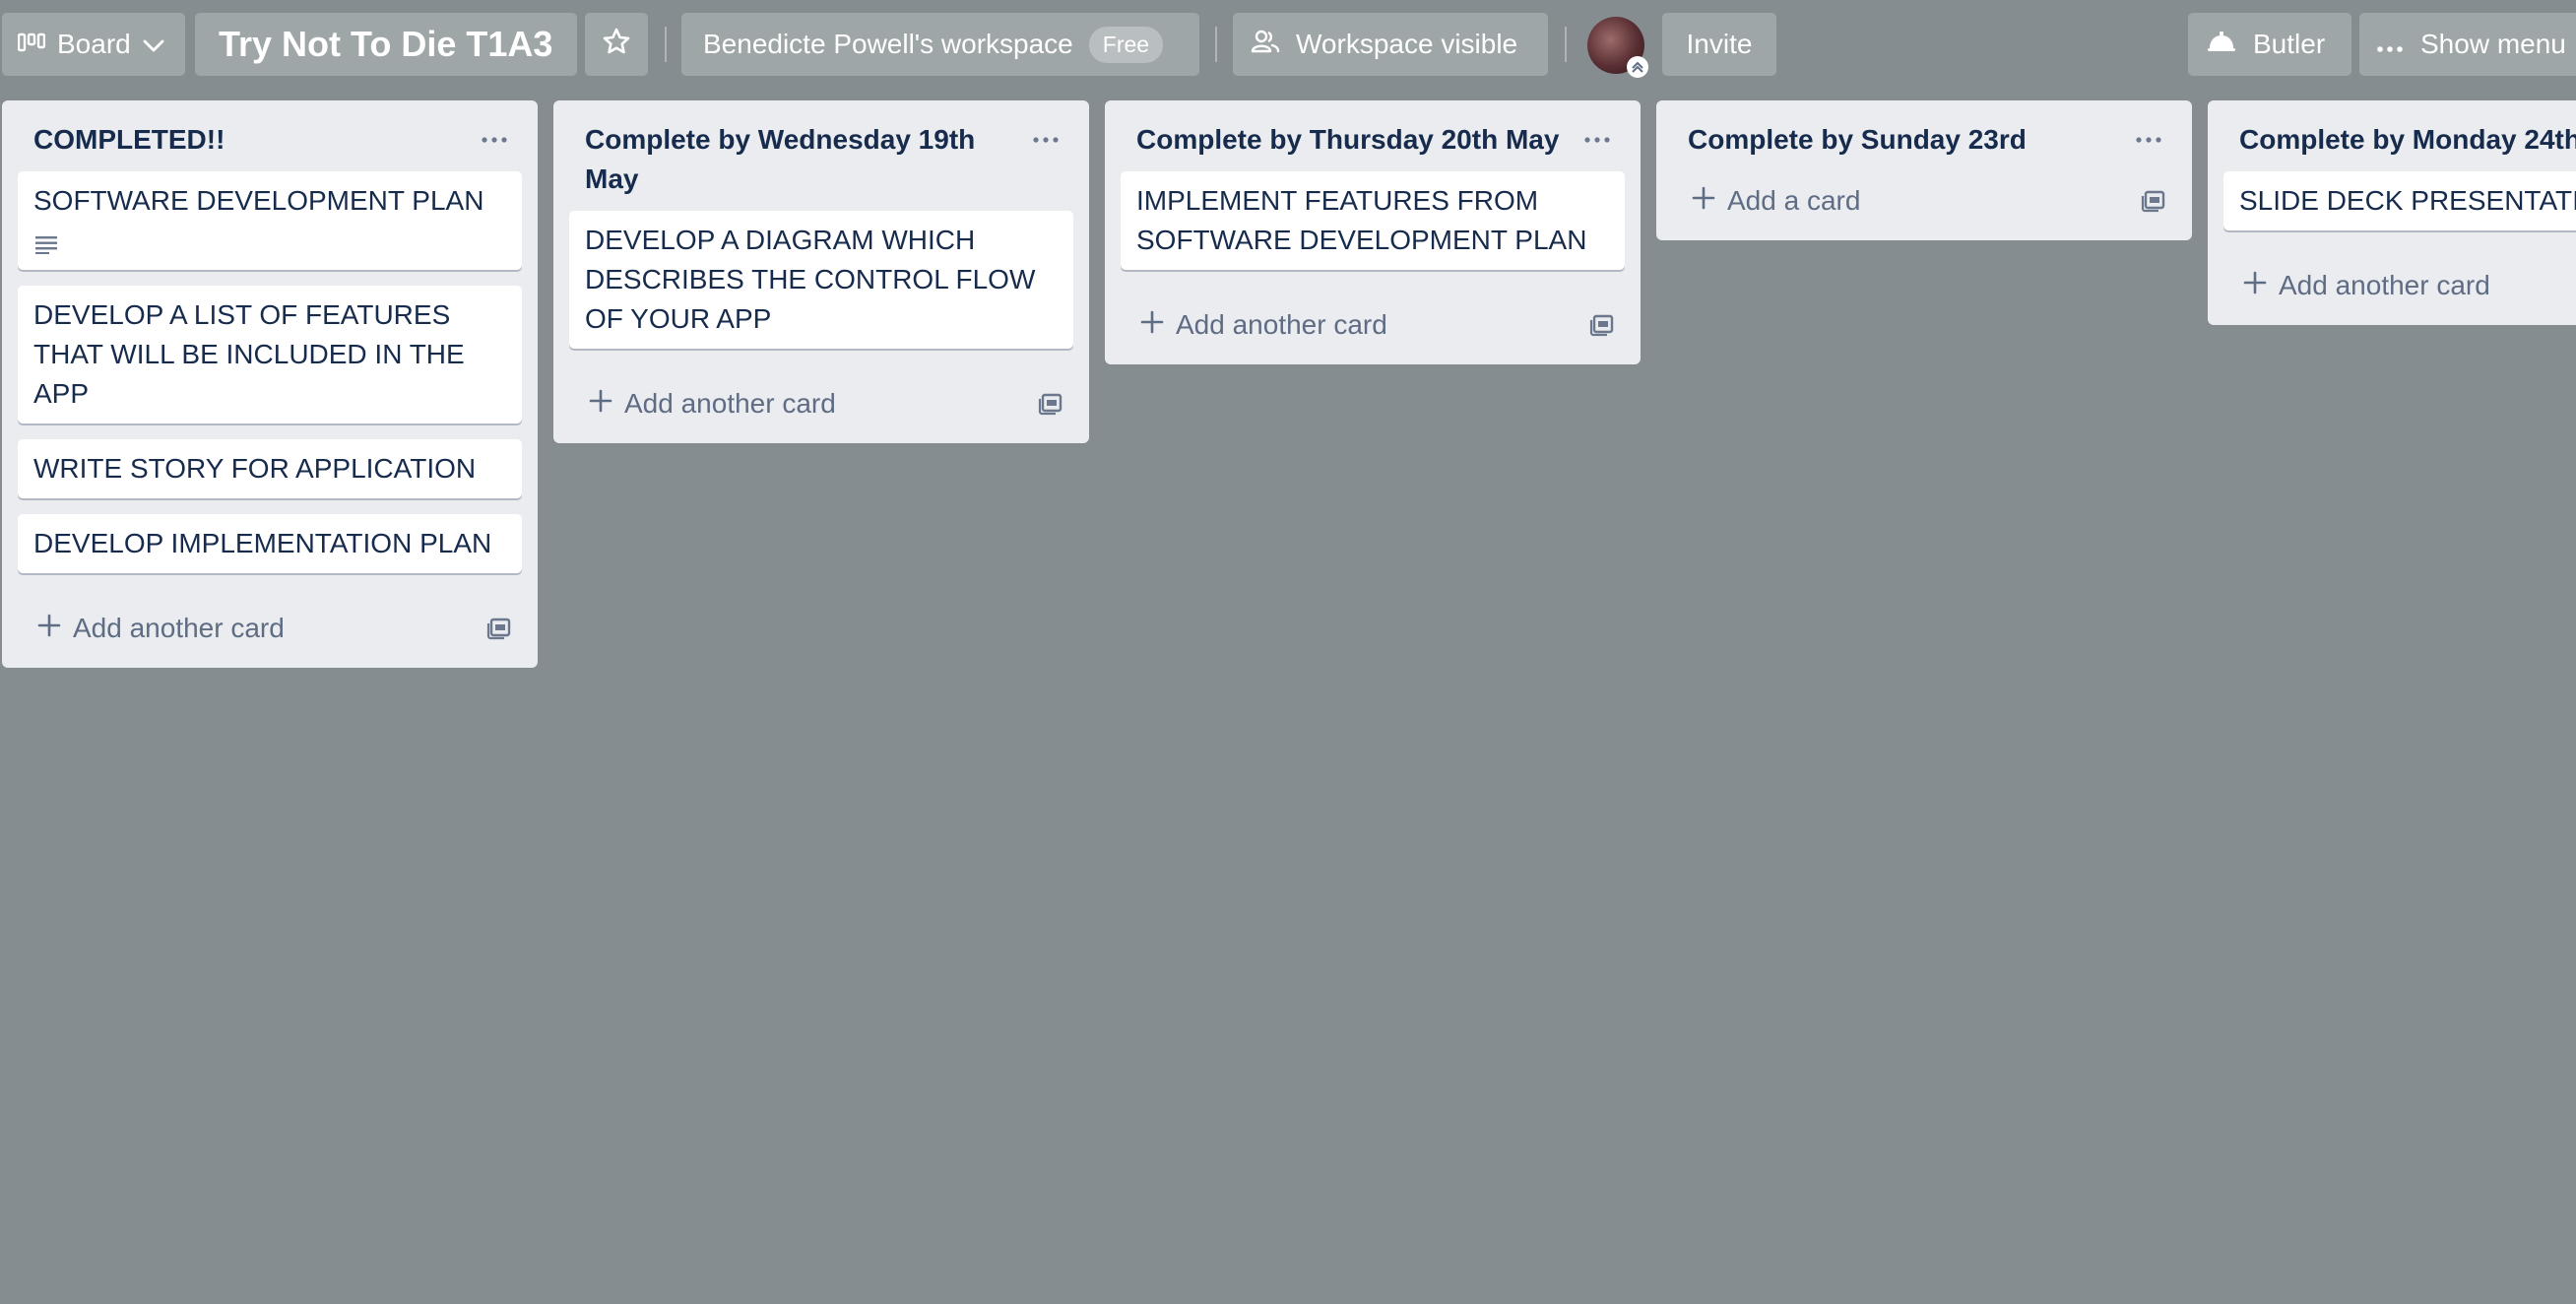 Image resolution: width=2576 pixels, height=1304 pixels. Describe the element at coordinates (1126, 44) in the screenshot. I see `plan-badge: Free` at that location.